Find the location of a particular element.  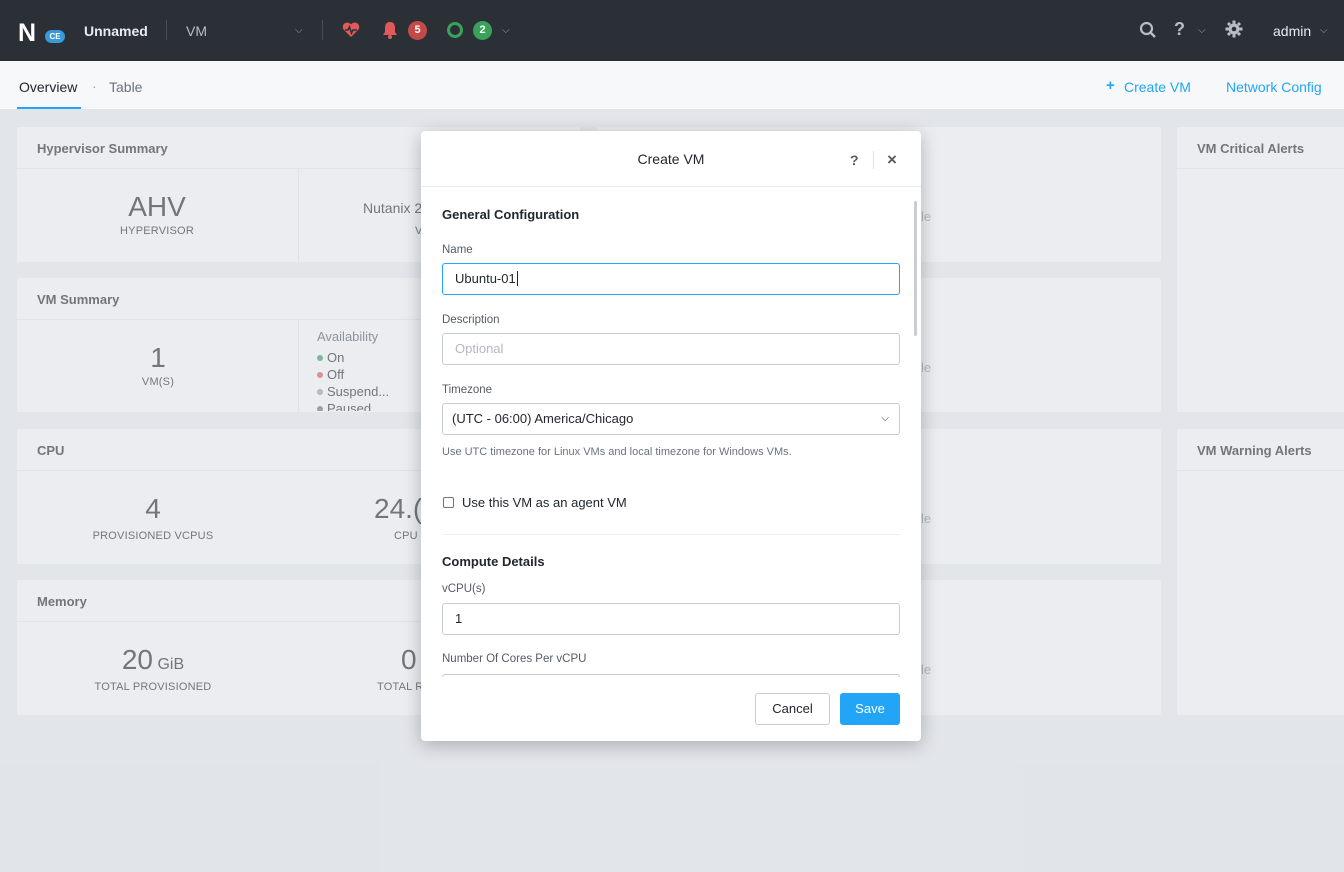

description-input: Optional is located at coordinates (671, 349).